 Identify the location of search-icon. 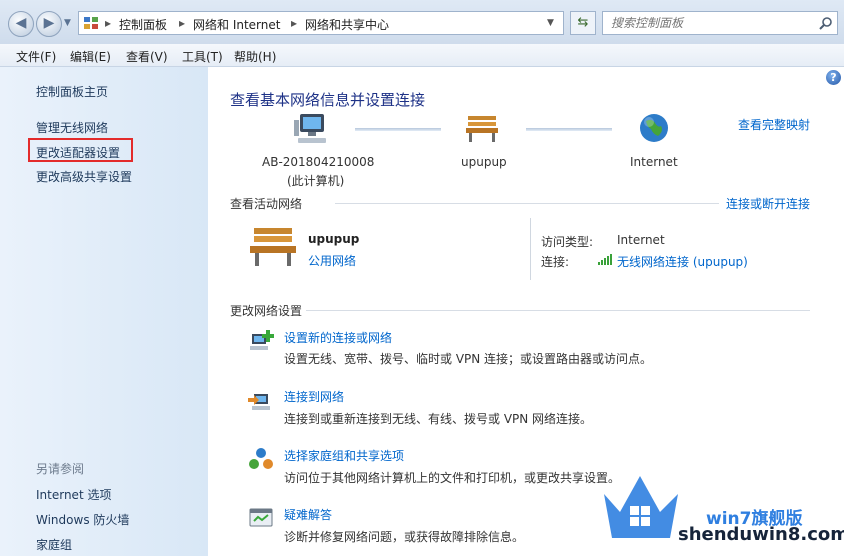
(826, 23).